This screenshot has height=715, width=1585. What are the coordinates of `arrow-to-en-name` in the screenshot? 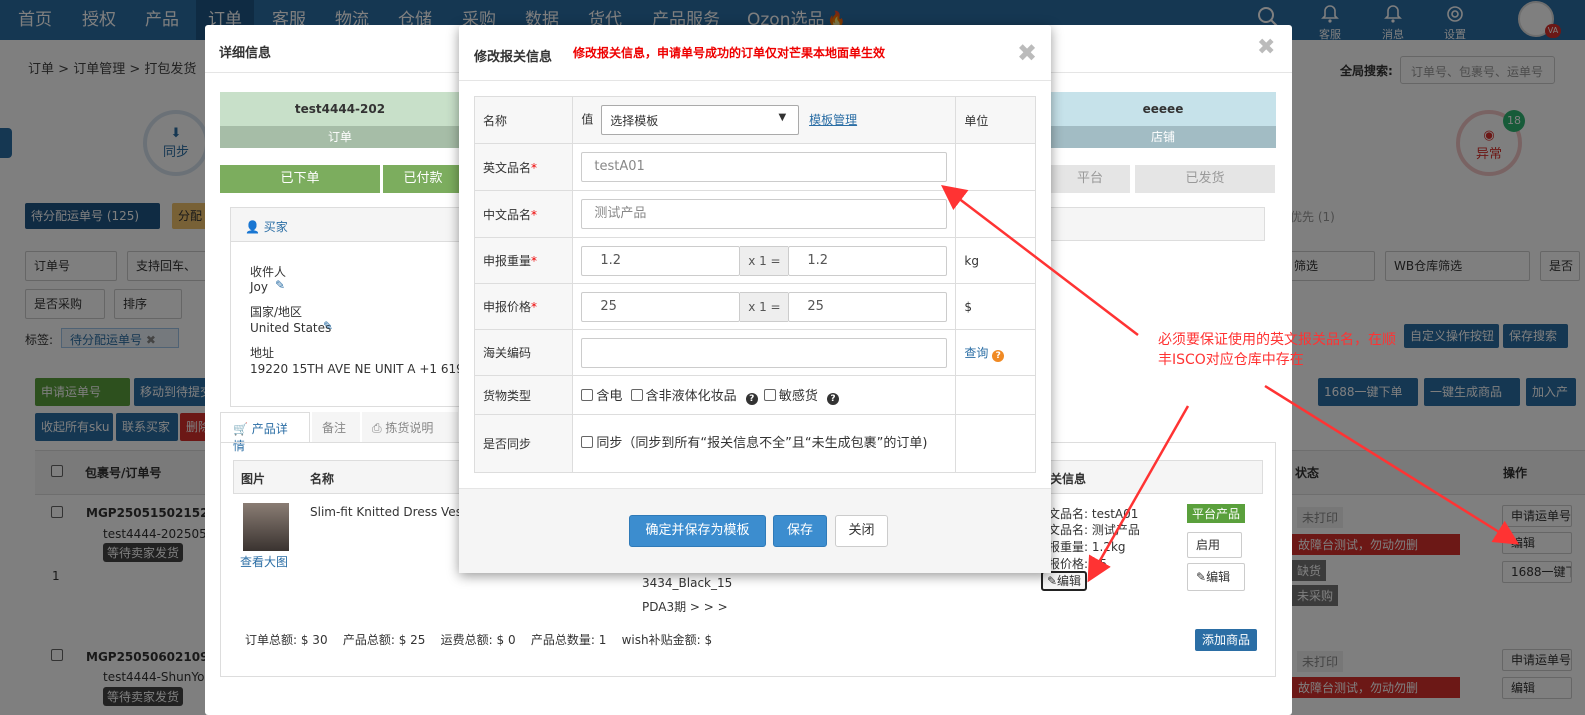 It's located at (1040, 260).